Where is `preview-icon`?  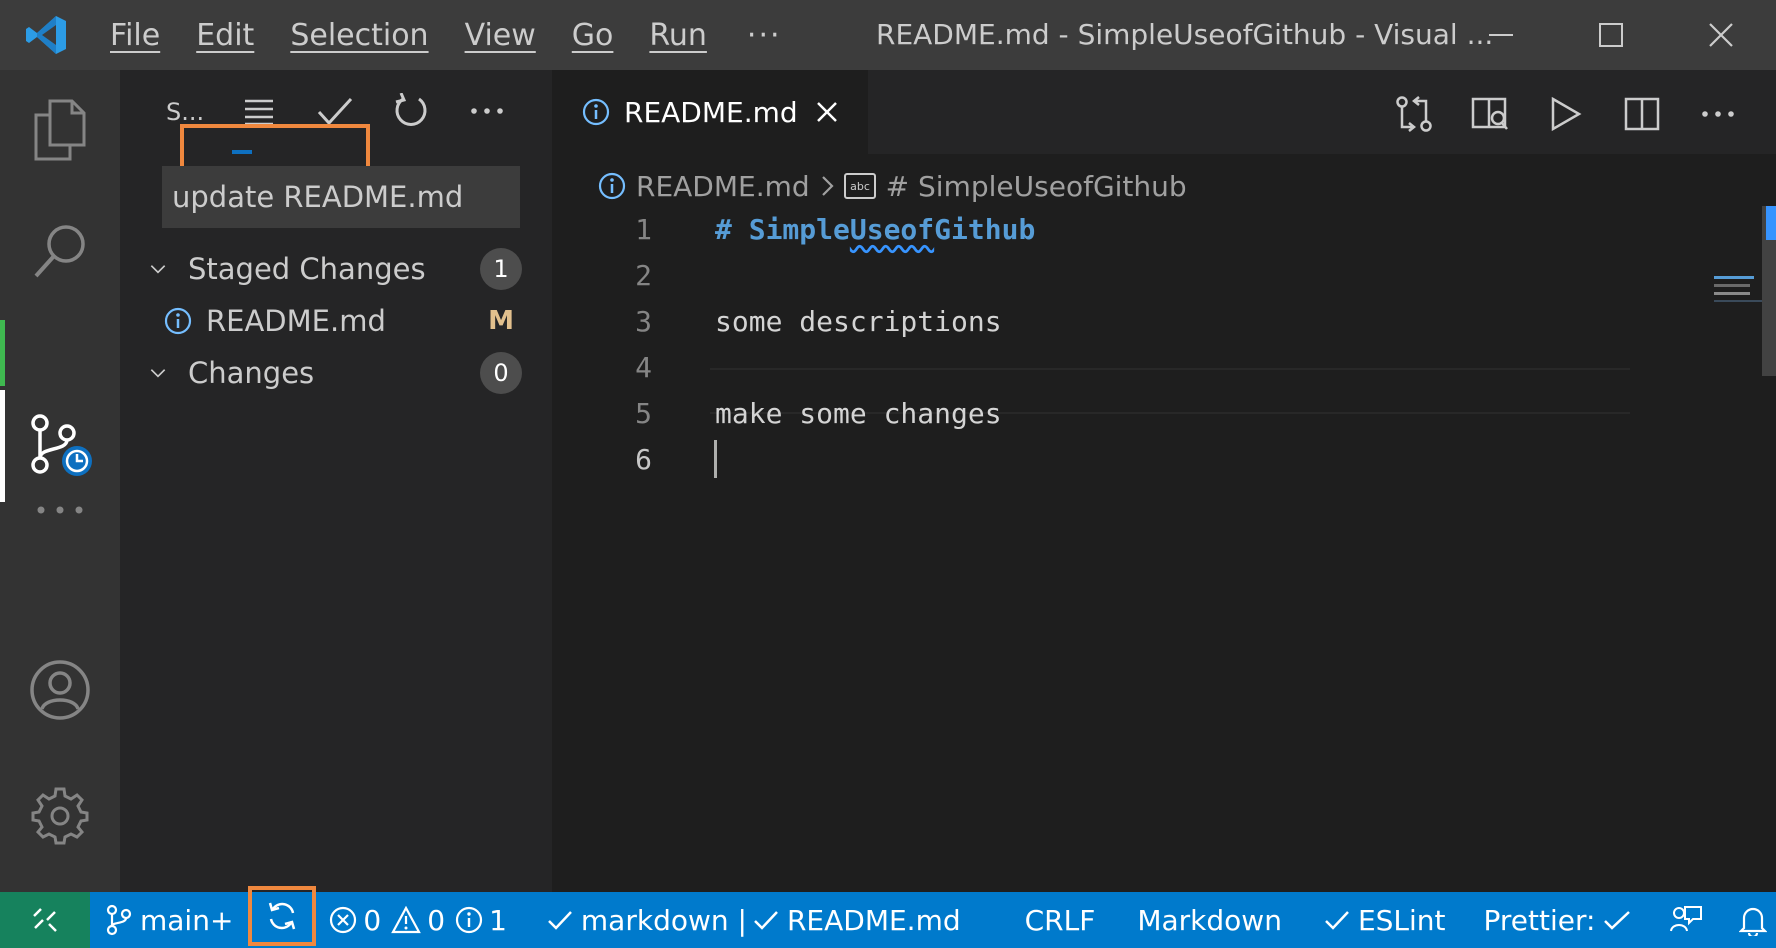
preview-icon is located at coordinates (1489, 113).